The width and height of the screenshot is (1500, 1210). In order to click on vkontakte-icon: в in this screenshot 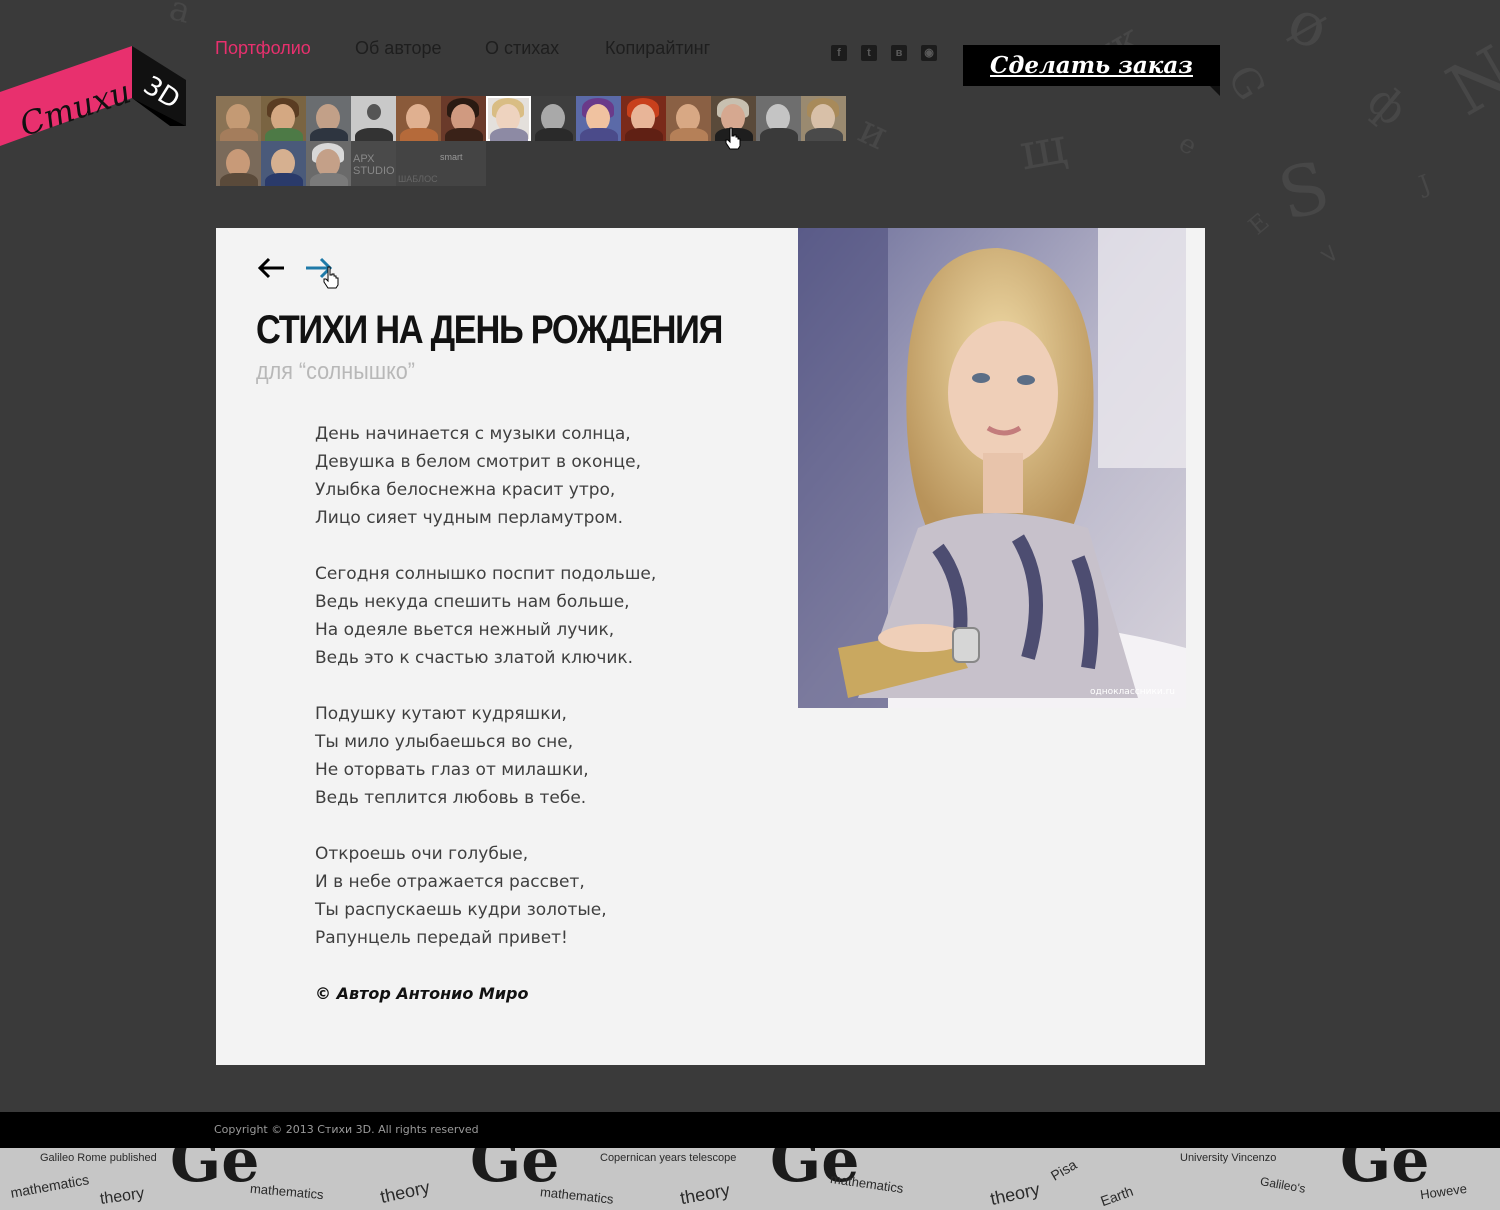, I will do `click(899, 53)`.